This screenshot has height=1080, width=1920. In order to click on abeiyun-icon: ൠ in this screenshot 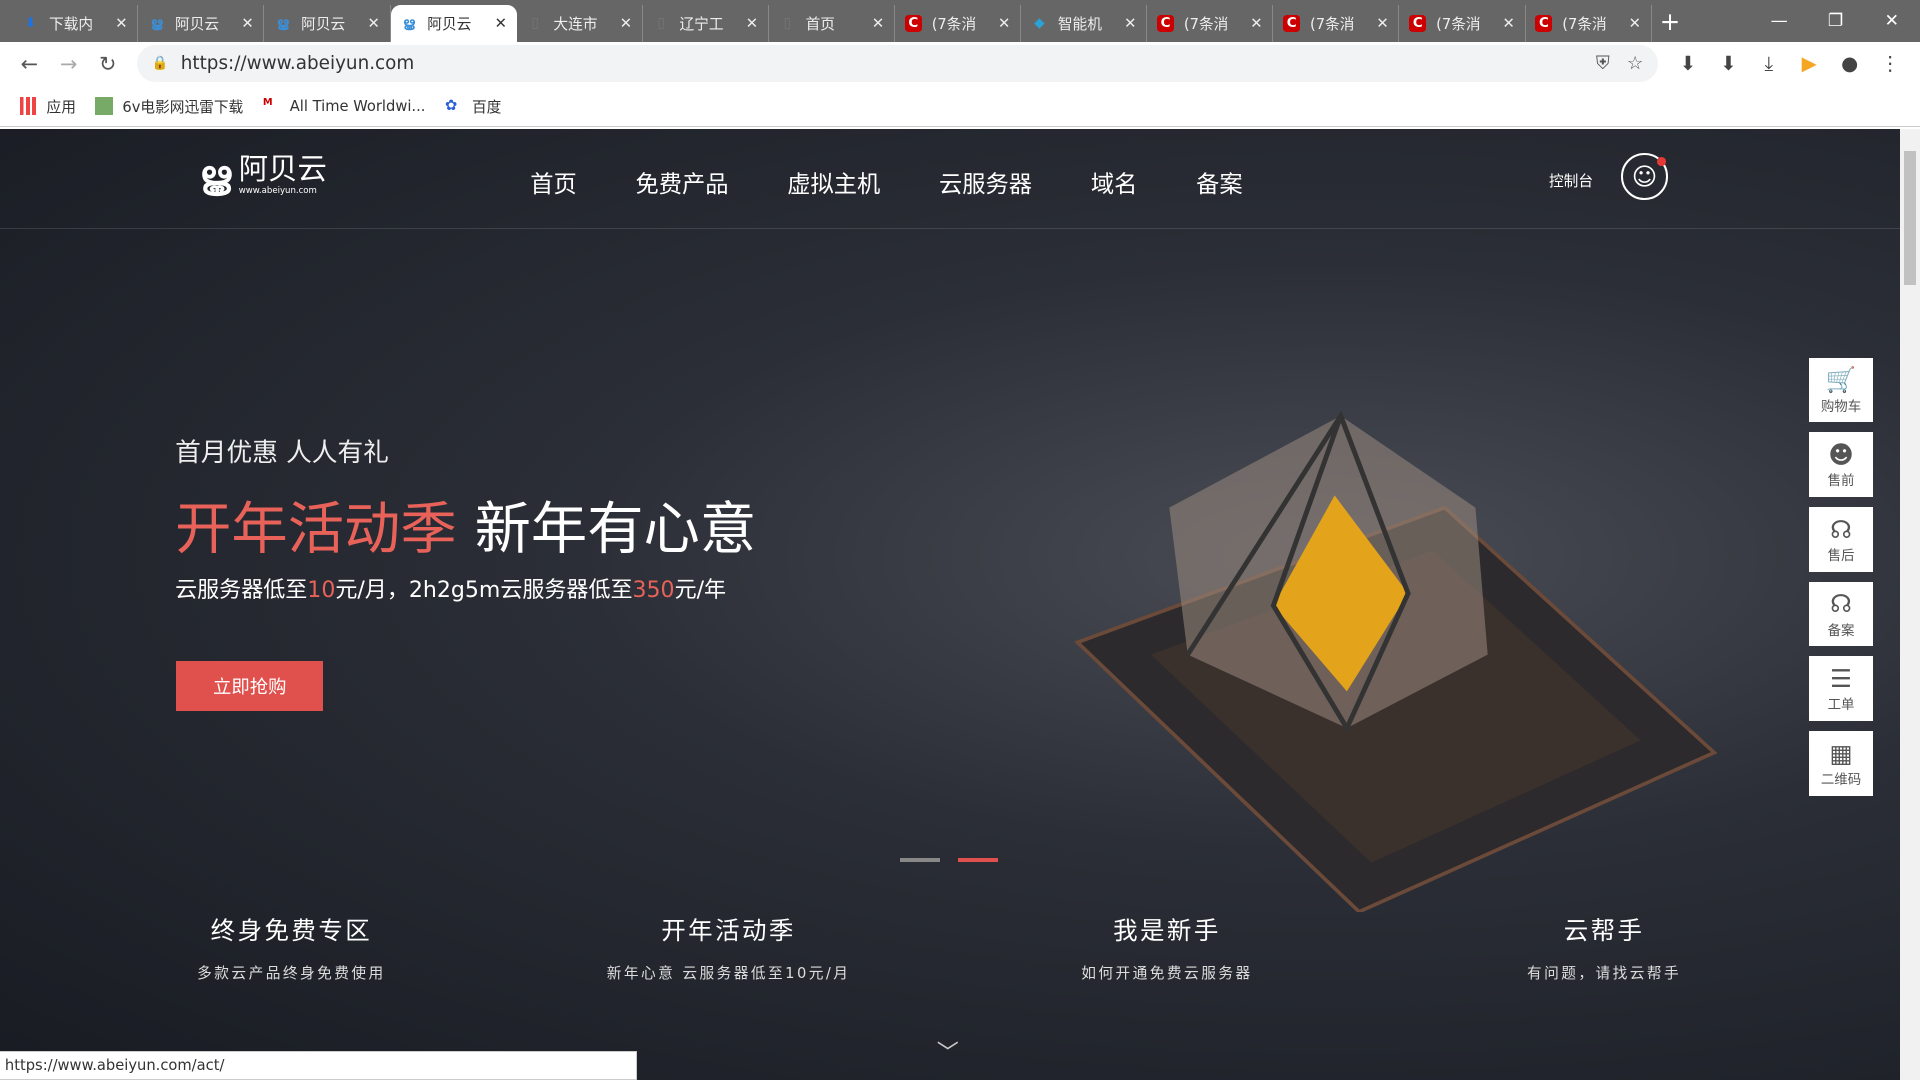, I will do `click(282, 23)`.